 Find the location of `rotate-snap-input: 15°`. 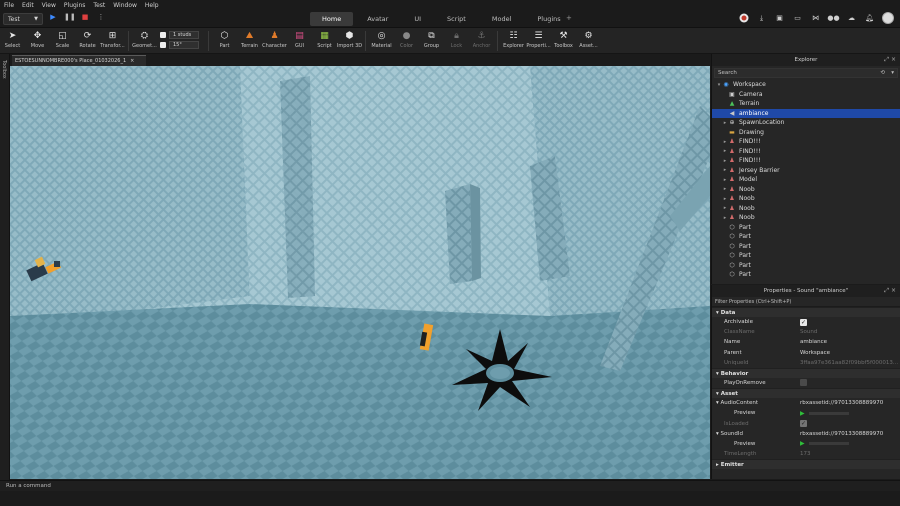

rotate-snap-input: 15° is located at coordinates (184, 45).